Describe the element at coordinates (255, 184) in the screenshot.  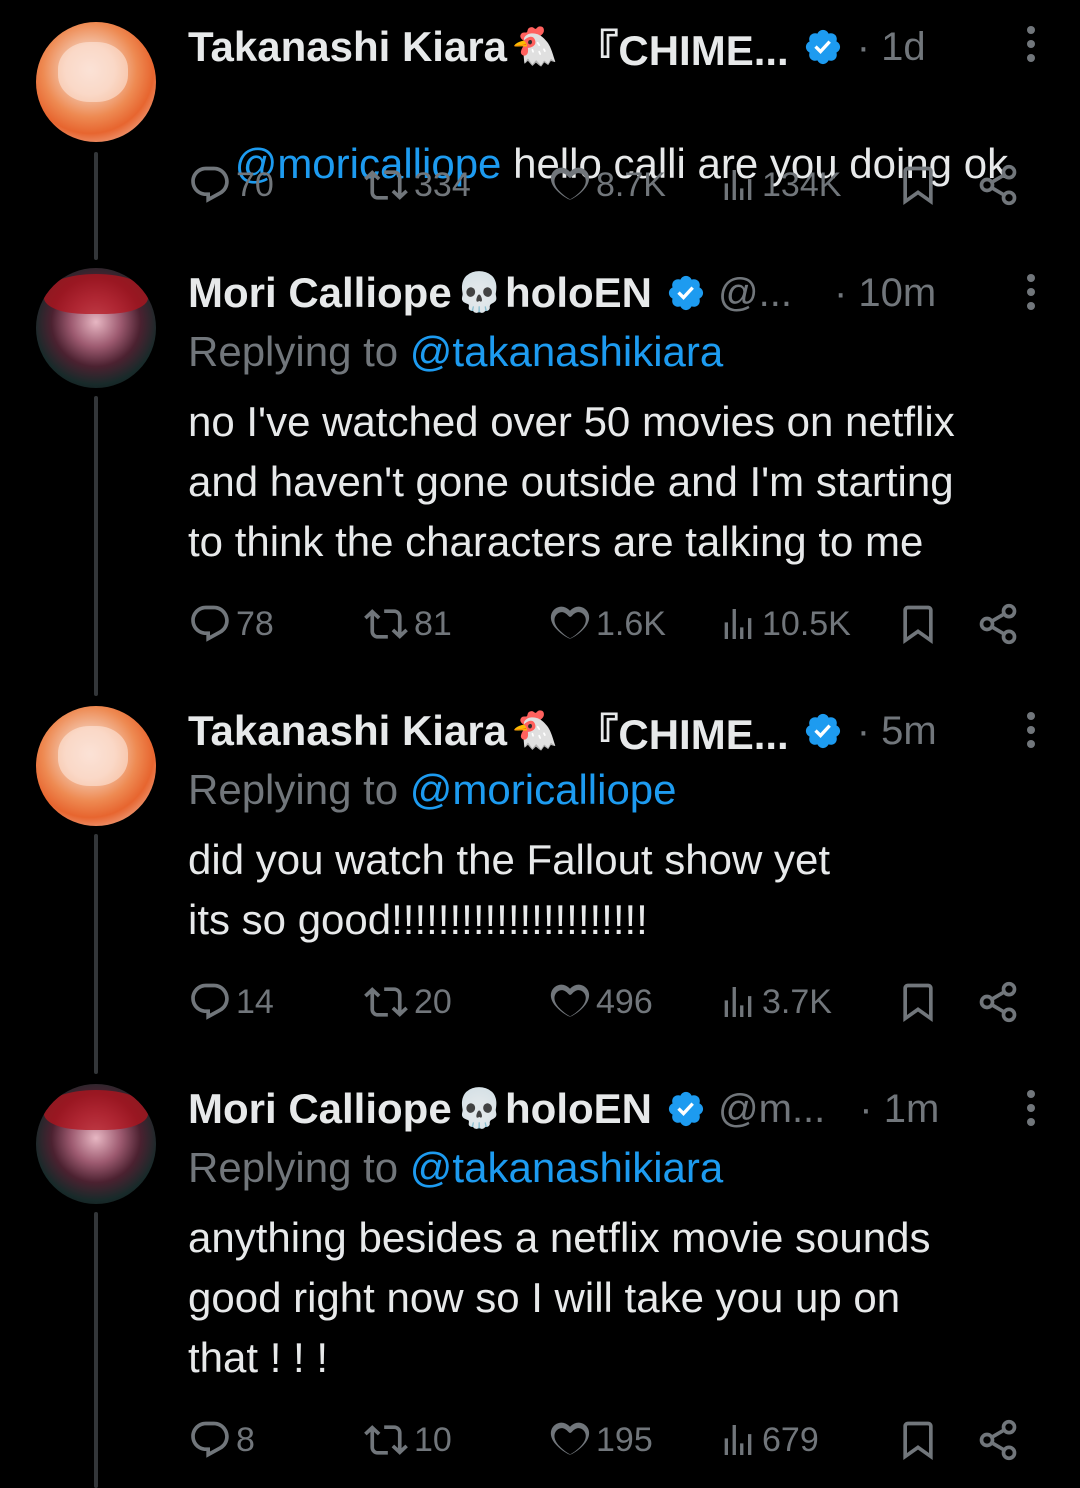
I see `reply-count: 70` at that location.